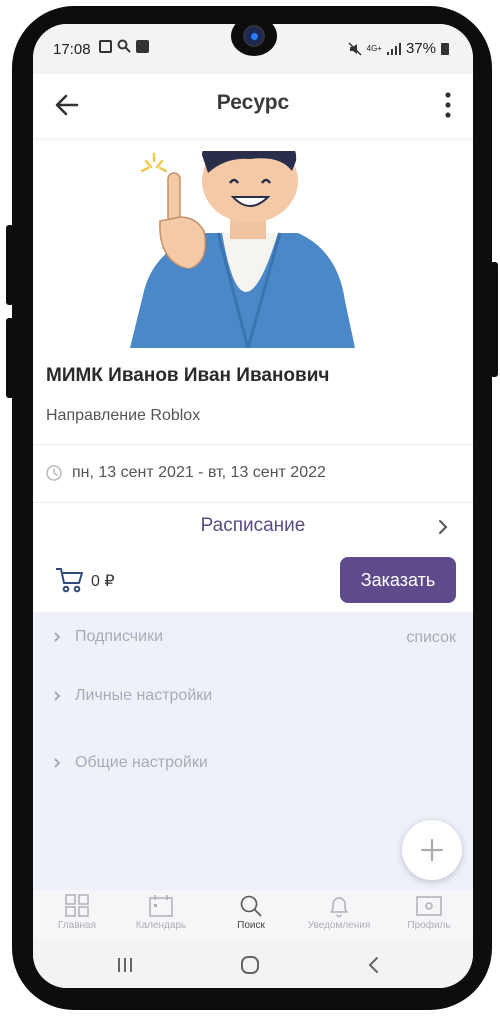 The image size is (500, 1016). I want to click on order-row: 0 ₽ Заказать, so click(253, 581).